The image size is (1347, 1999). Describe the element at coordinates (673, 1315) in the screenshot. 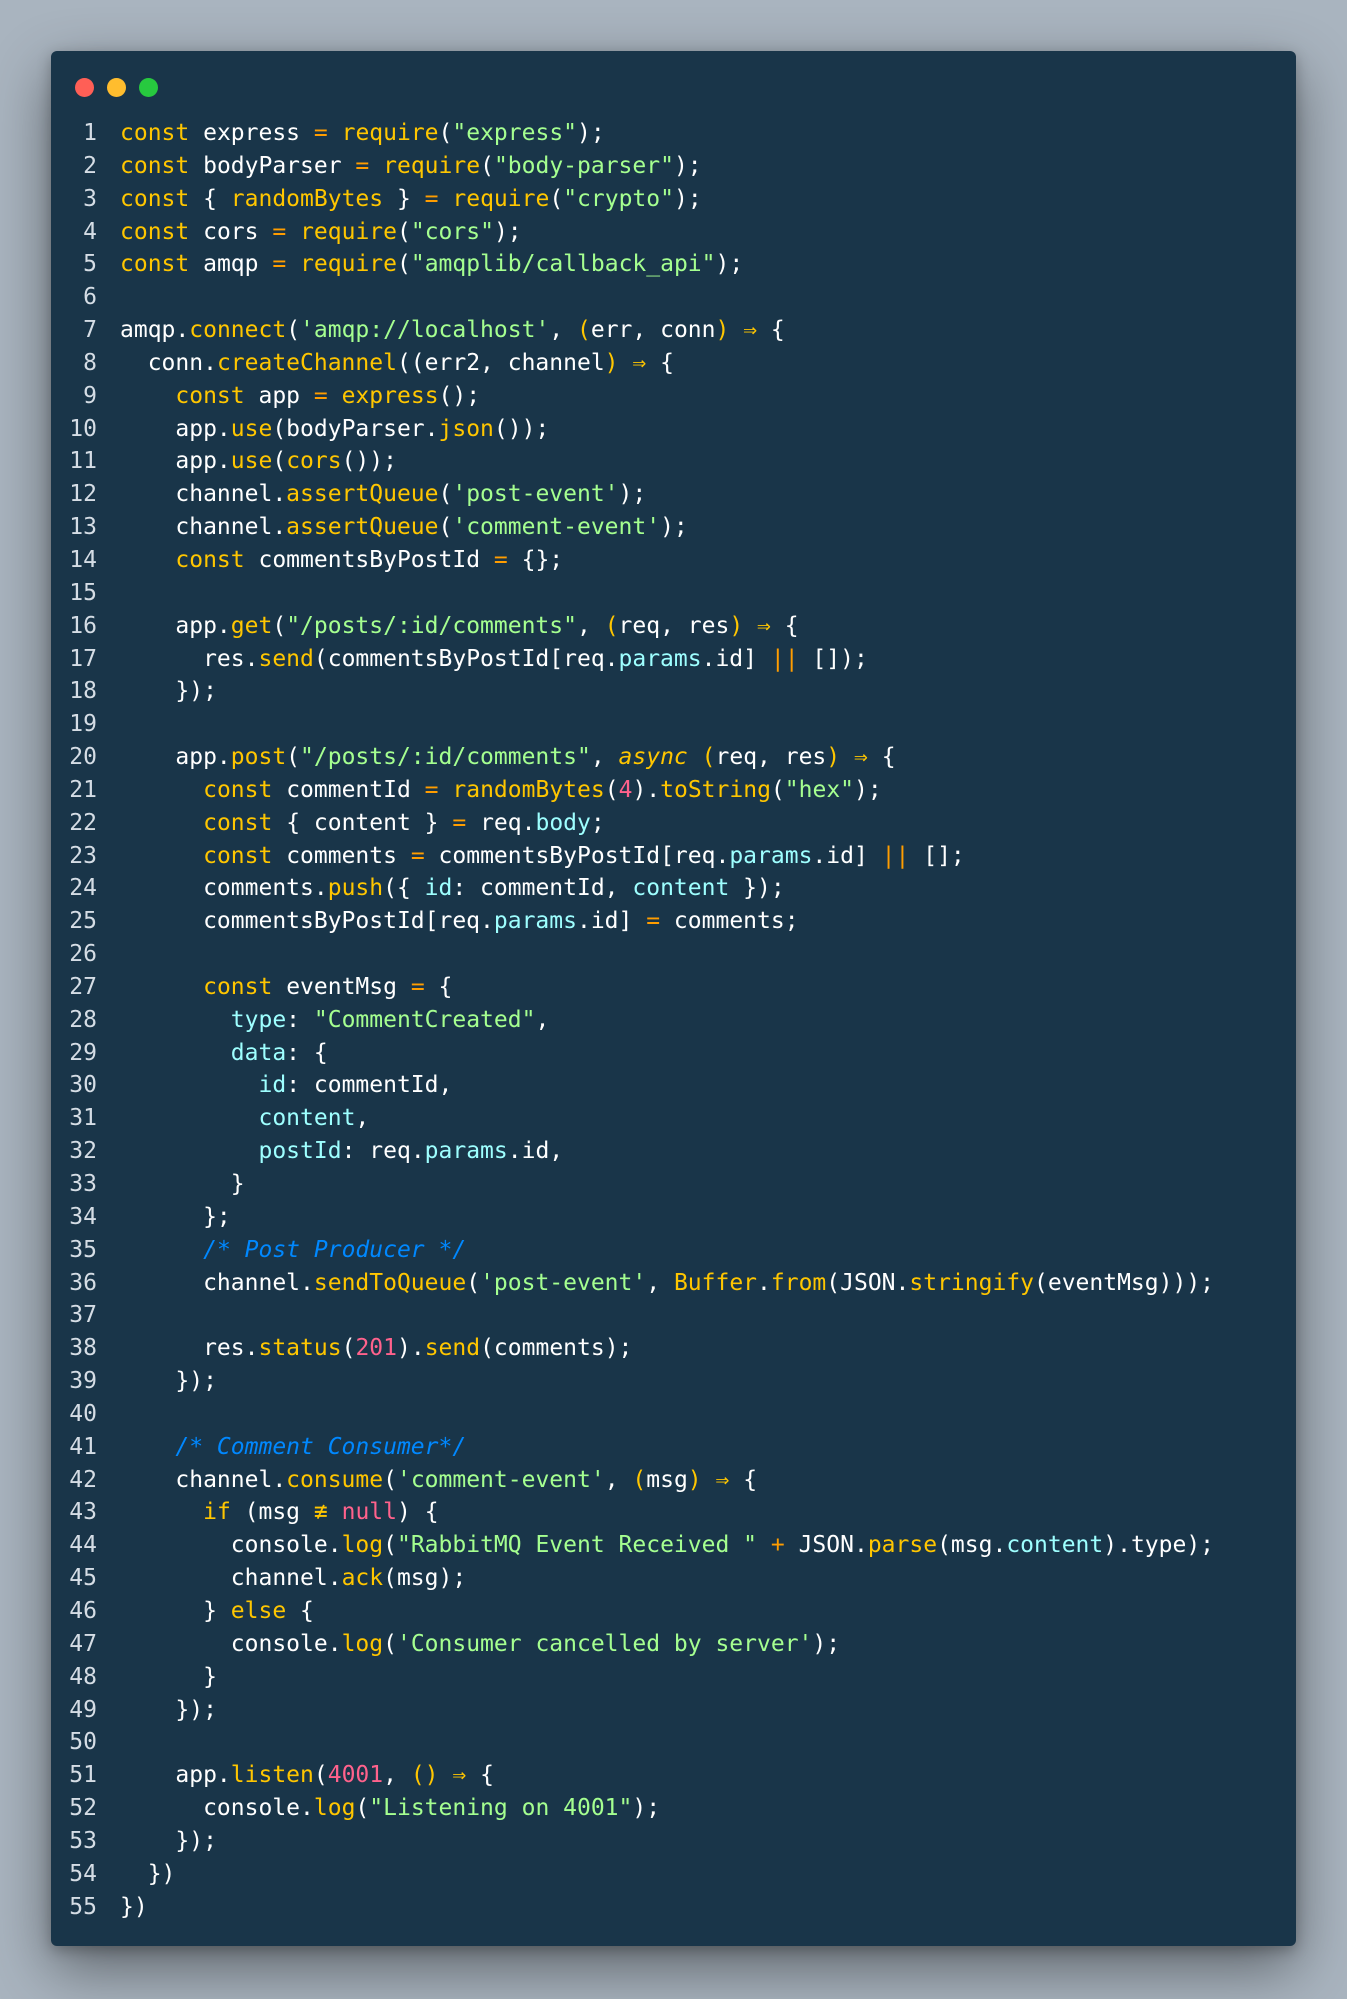

I see `code-line: 37` at that location.